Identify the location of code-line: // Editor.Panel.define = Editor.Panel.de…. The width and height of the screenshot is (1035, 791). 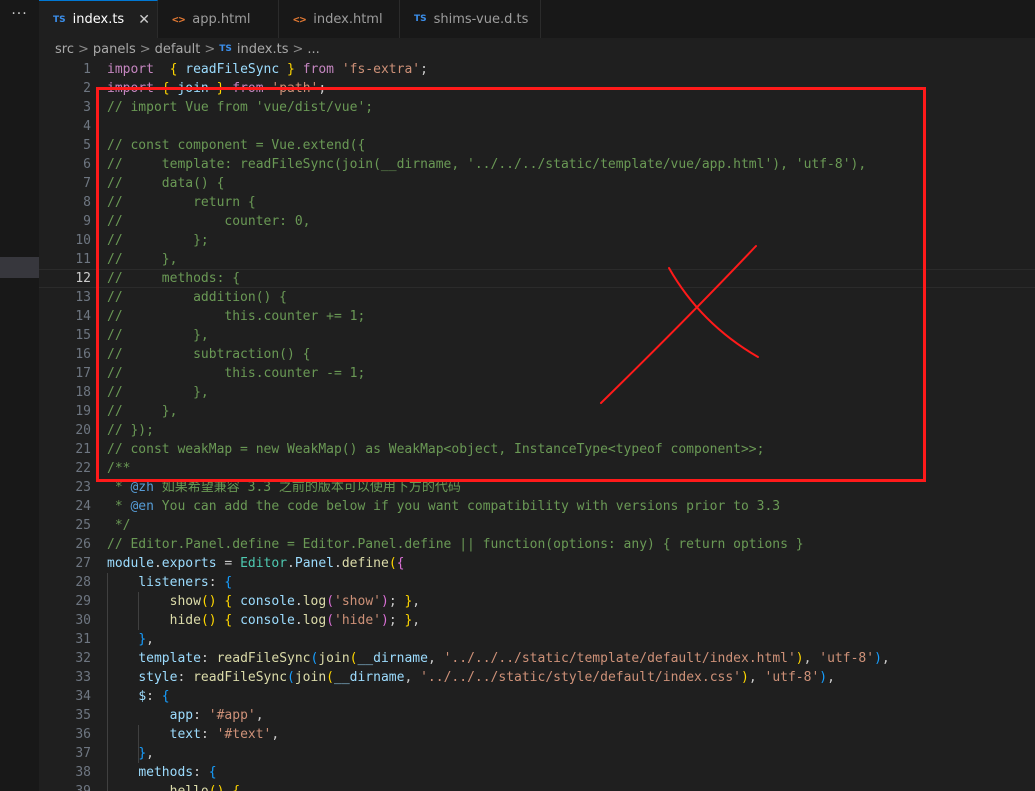
(498, 544).